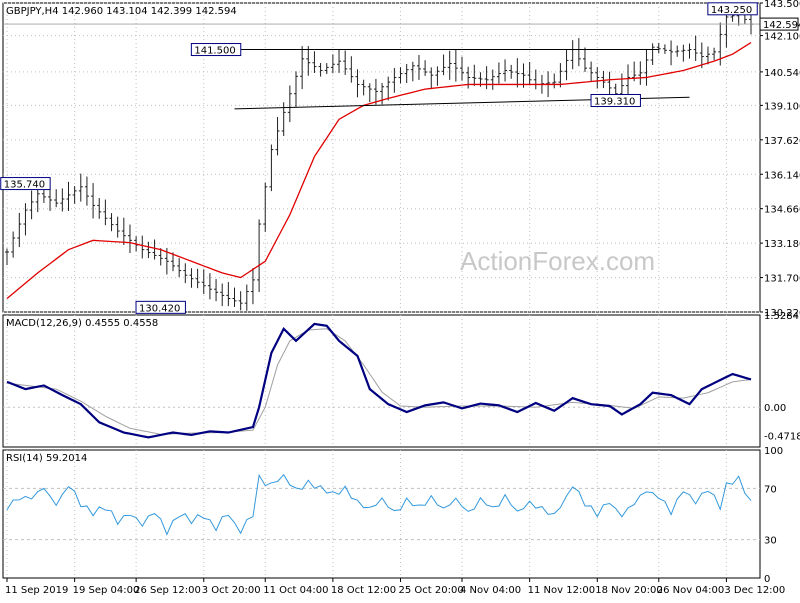 The width and height of the screenshot is (800, 603). What do you see at coordinates (782, 37) in the screenshot?
I see `price-y-tick-label: 142.100` at bounding box center [782, 37].